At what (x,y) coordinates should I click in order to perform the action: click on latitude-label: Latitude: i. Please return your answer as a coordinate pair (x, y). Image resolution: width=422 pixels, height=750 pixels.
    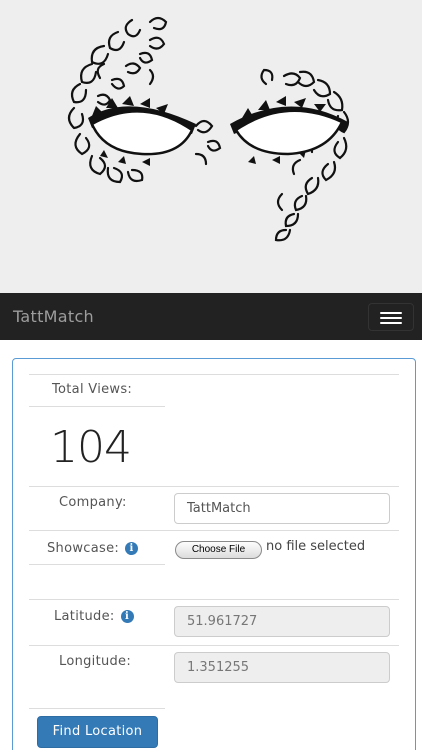
    Looking at the image, I should click on (94, 616).